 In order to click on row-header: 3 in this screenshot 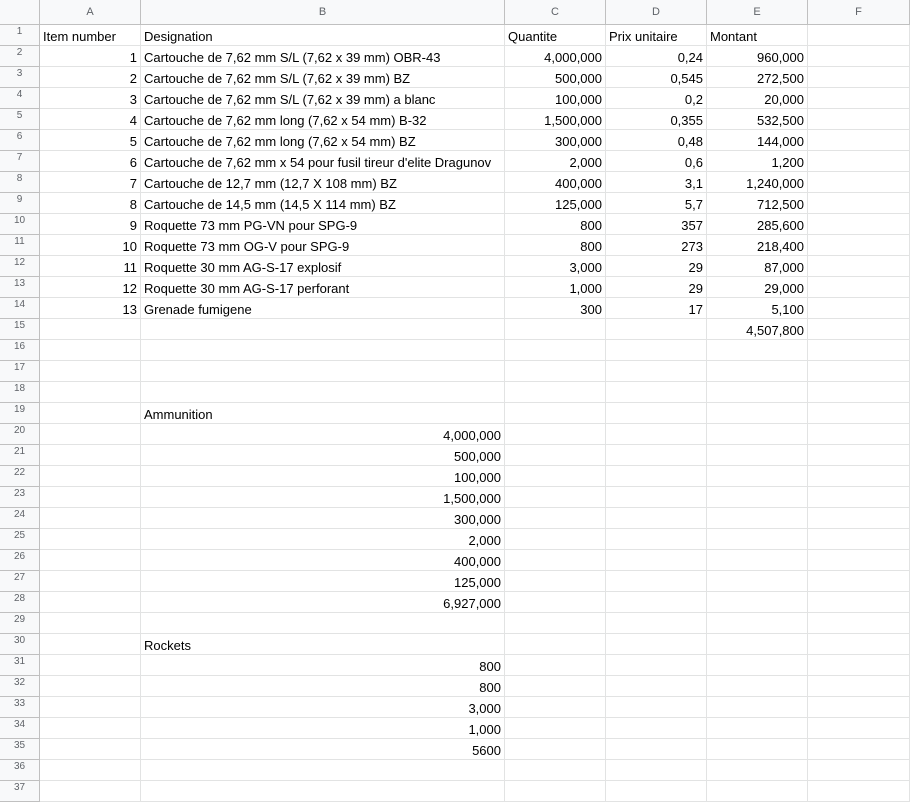, I will do `click(20, 77)`.